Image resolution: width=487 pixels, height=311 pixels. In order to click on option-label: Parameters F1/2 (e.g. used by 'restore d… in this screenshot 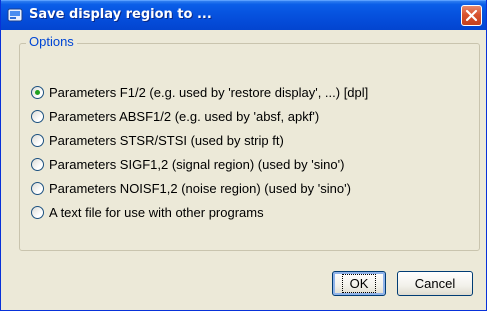, I will do `click(209, 92)`.